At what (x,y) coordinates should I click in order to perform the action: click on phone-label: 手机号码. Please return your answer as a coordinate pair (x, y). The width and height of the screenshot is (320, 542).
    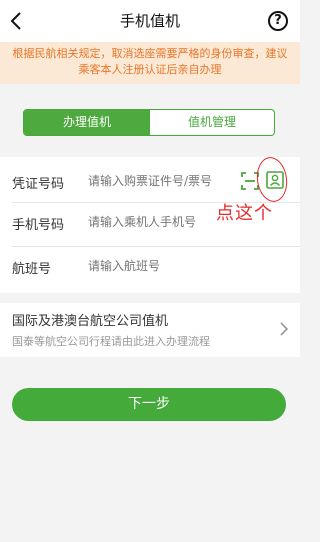
    Looking at the image, I should click on (38, 225).